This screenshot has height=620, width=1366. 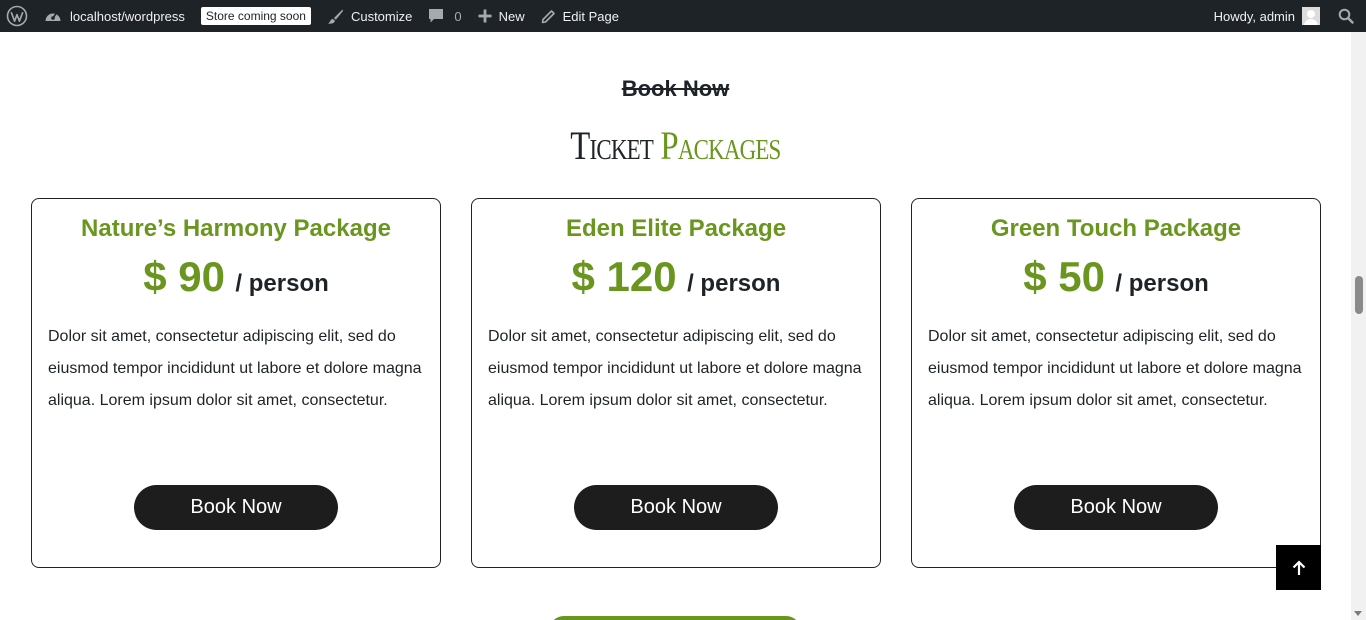 What do you see at coordinates (1358, 613) in the screenshot?
I see `scroll-down-arrow-icon` at bounding box center [1358, 613].